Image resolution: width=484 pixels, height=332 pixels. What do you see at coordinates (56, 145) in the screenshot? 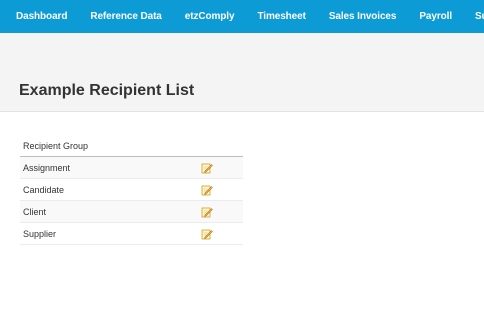
I see `column-header-recipient-group: Recipient Group` at bounding box center [56, 145].